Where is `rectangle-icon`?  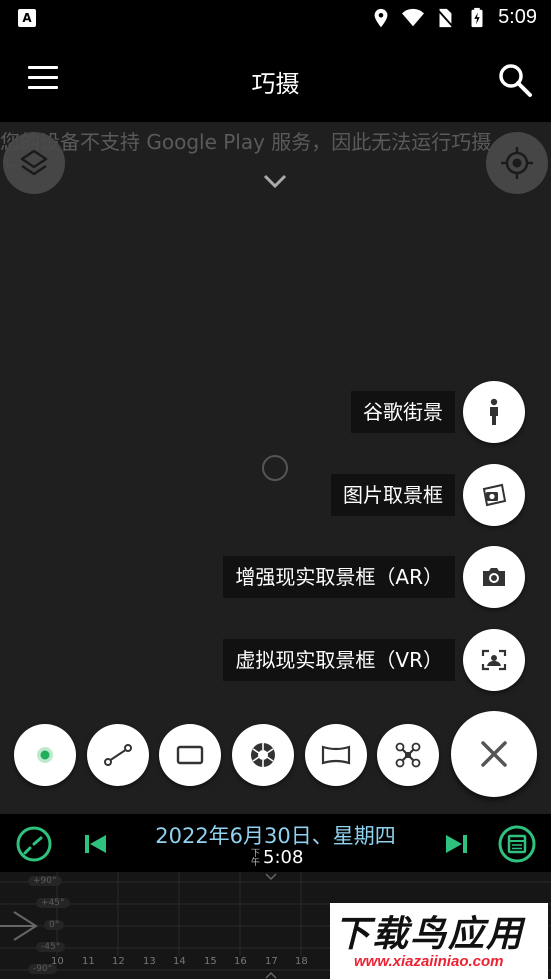 rectangle-icon is located at coordinates (190, 755).